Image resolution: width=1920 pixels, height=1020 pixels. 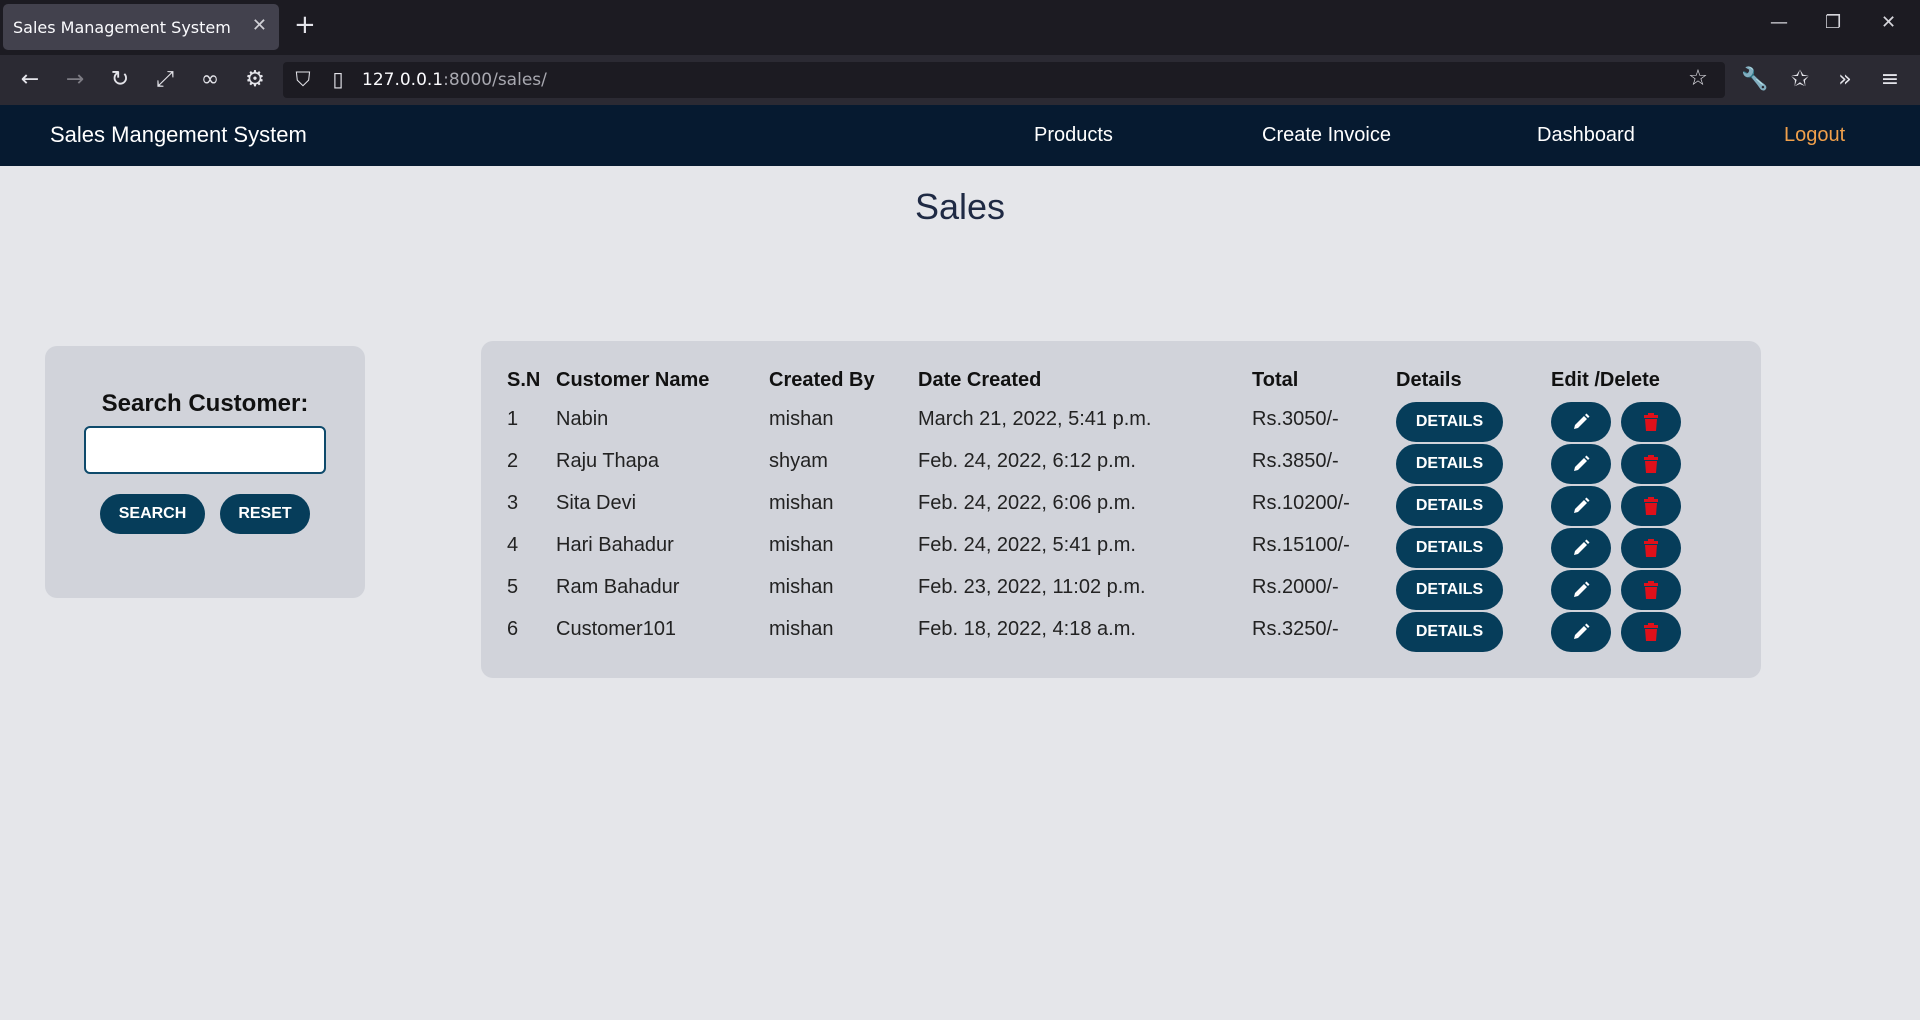 I want to click on cell-total: Rs.10200/-, so click(x=1301, y=503).